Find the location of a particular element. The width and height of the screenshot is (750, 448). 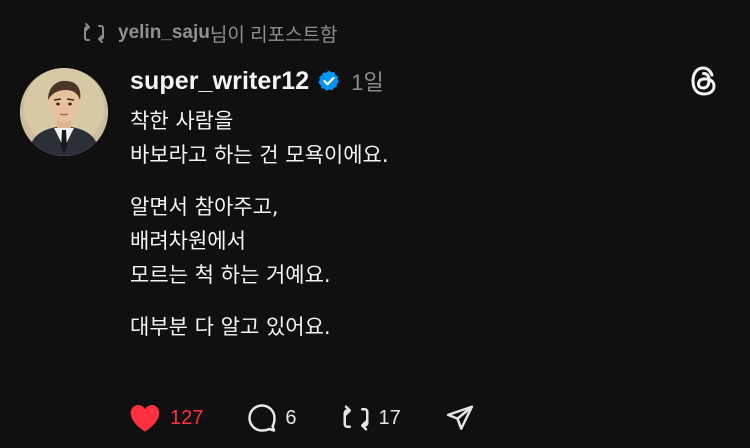

avatar-image is located at coordinates (64, 112).